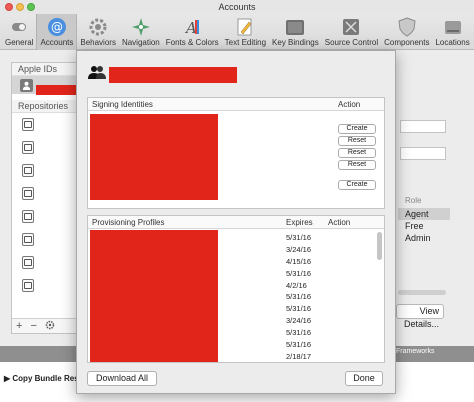 Image resolution: width=474 pixels, height=402 pixels. What do you see at coordinates (413, 200) in the screenshot?
I see `role-column-header: Role` at bounding box center [413, 200].